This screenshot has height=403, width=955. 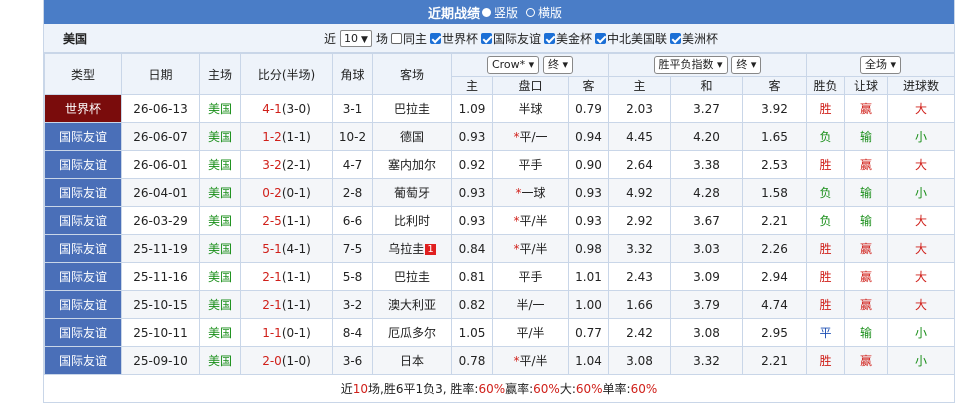 I want to click on match-type: 世界杯, so click(x=83, y=108).